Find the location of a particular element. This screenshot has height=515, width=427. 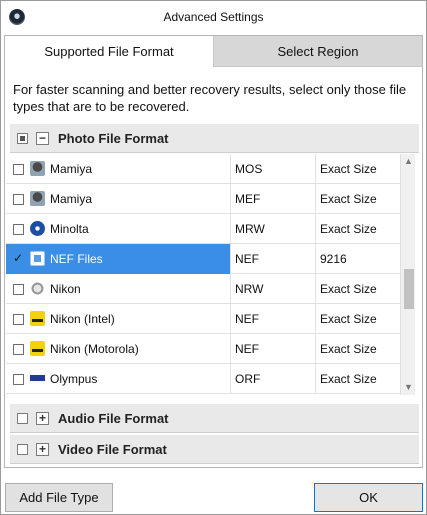

table-row: Mamiya MEF Exact Size is located at coordinates (203, 199).